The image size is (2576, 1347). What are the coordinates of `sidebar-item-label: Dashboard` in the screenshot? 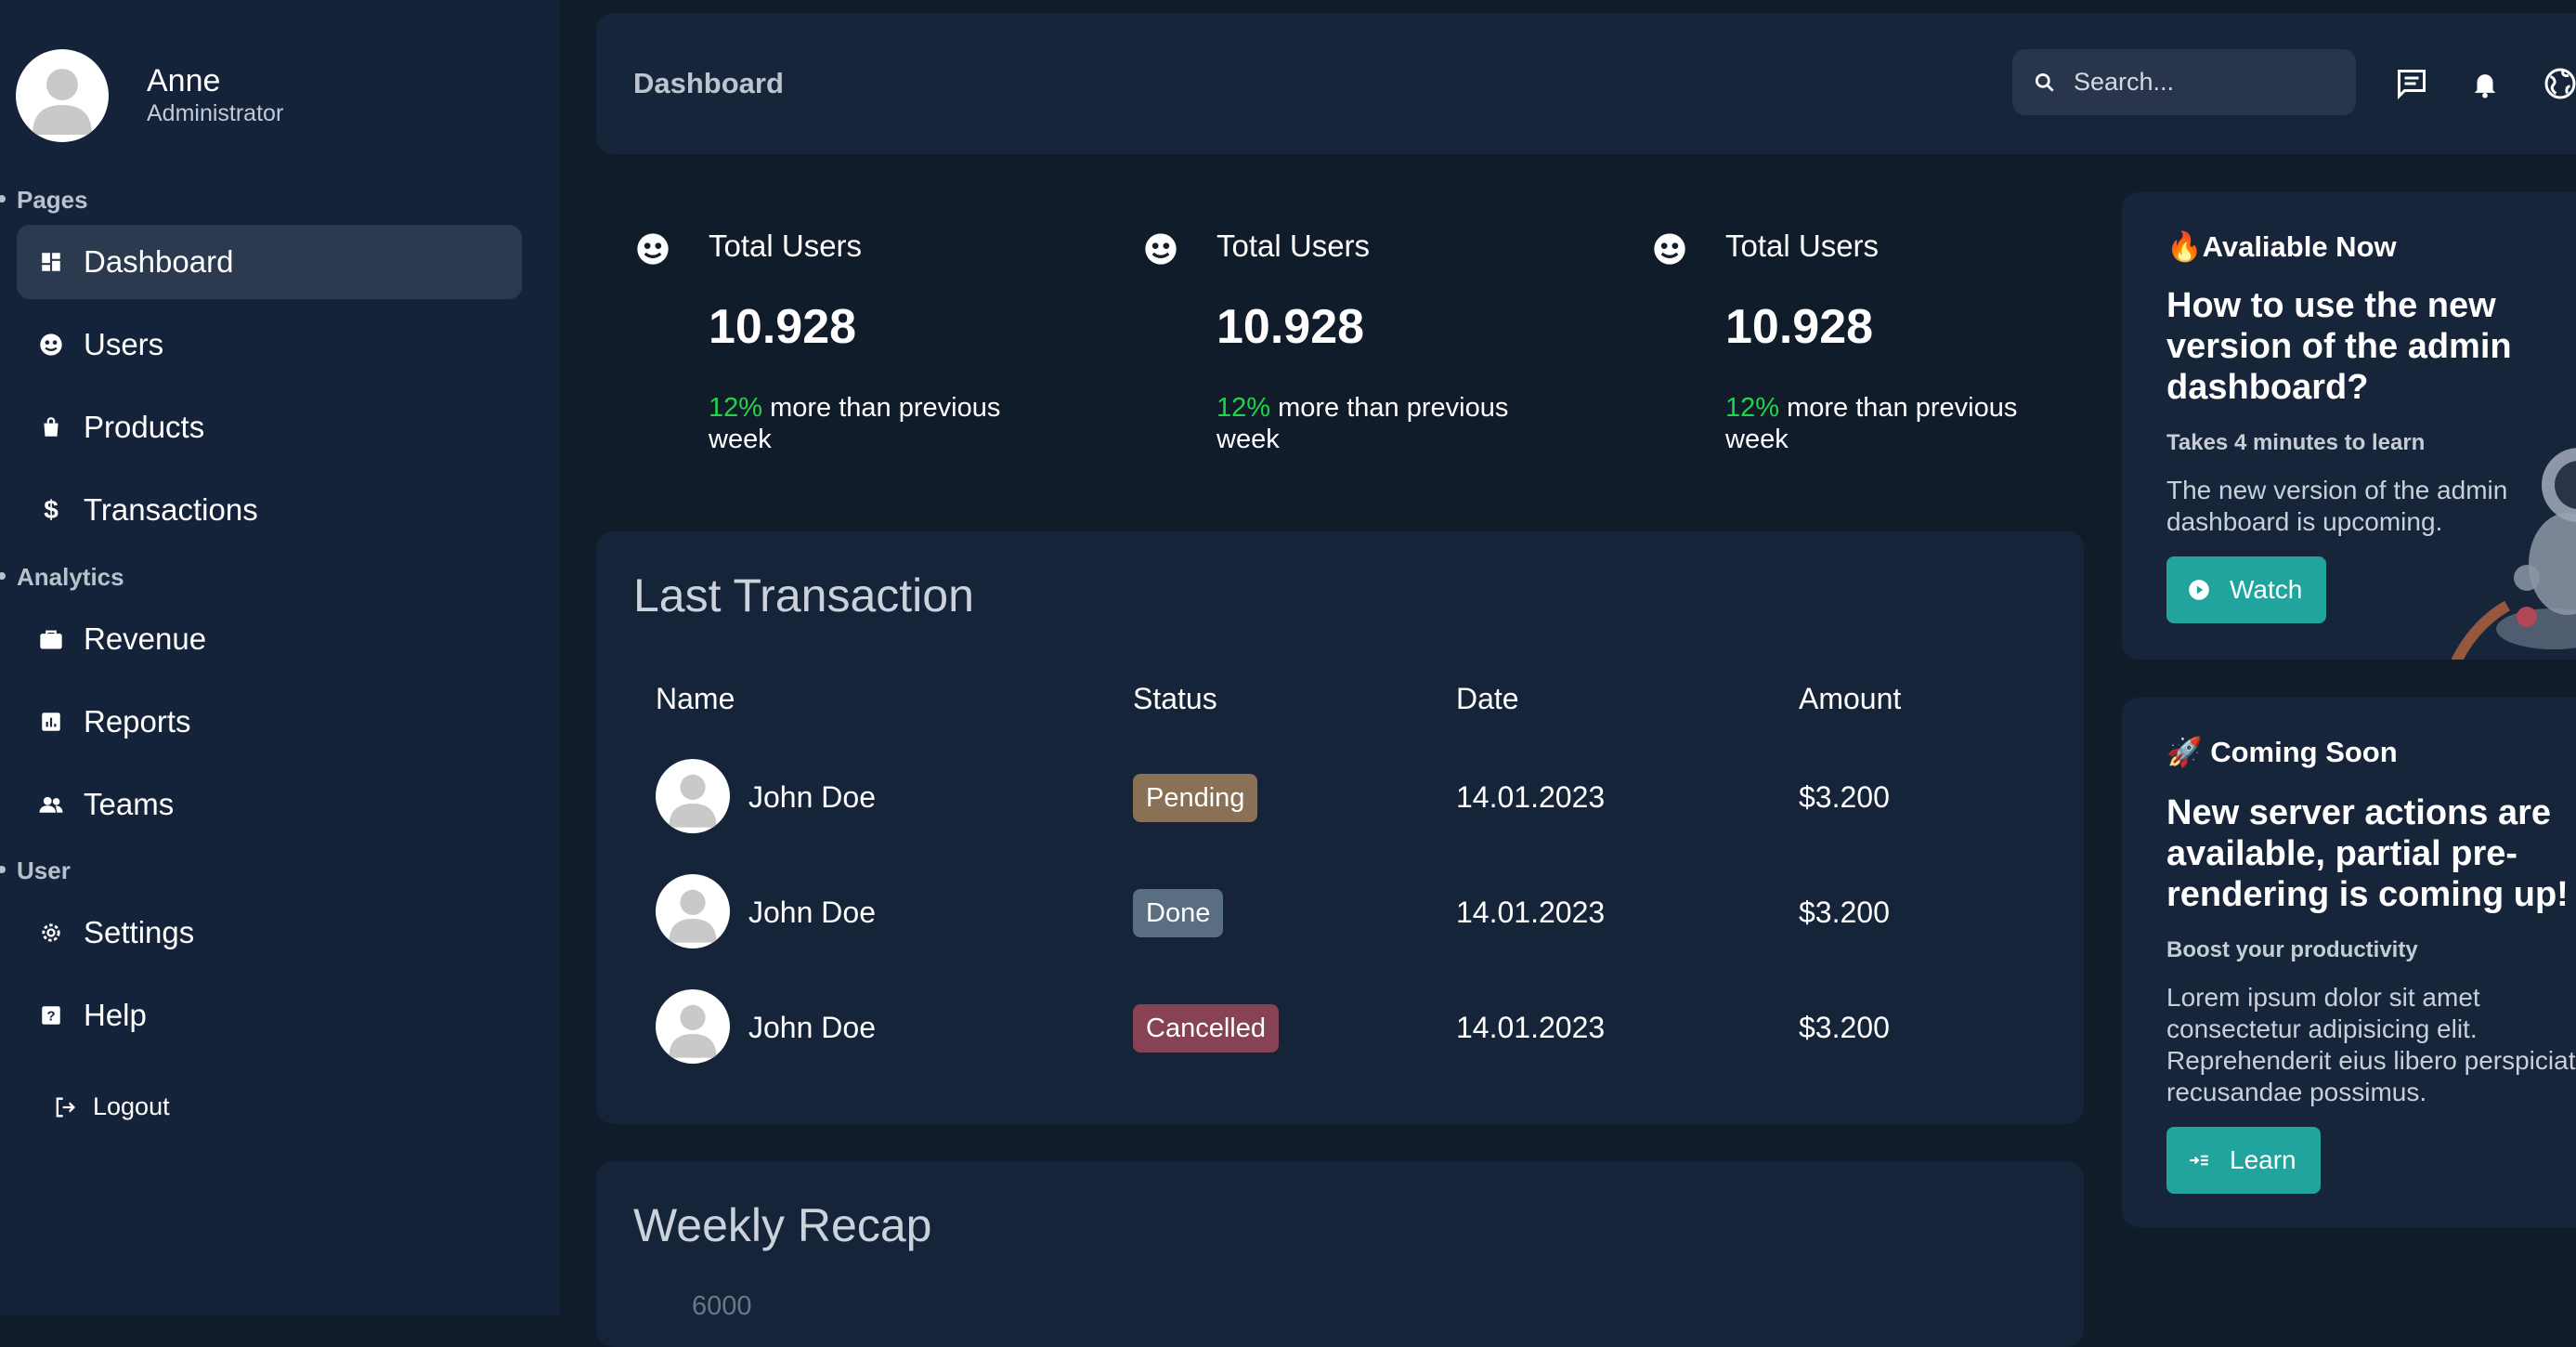 It's located at (159, 261).